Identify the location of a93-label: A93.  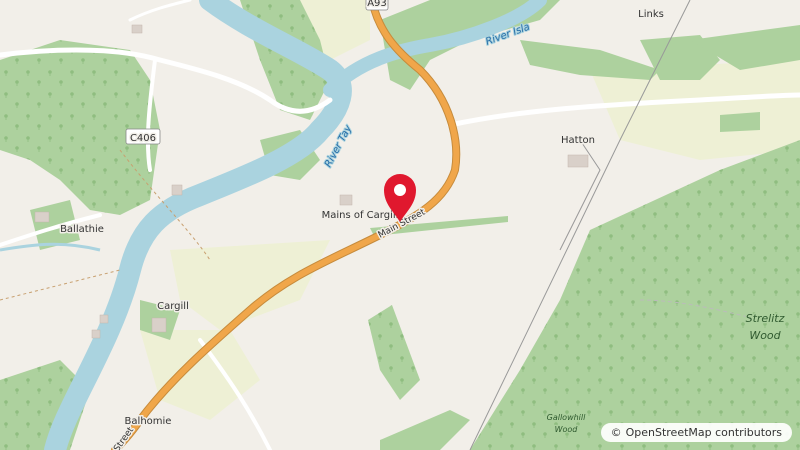
(377, 4).